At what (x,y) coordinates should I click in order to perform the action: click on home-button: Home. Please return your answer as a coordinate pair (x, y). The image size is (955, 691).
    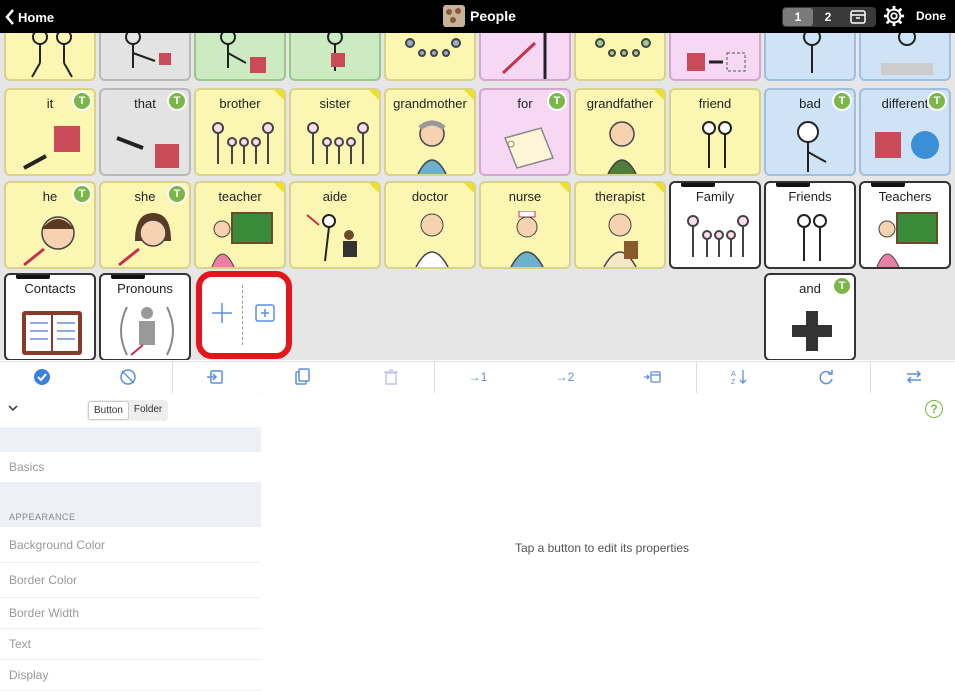
    Looking at the image, I should click on (29, 17).